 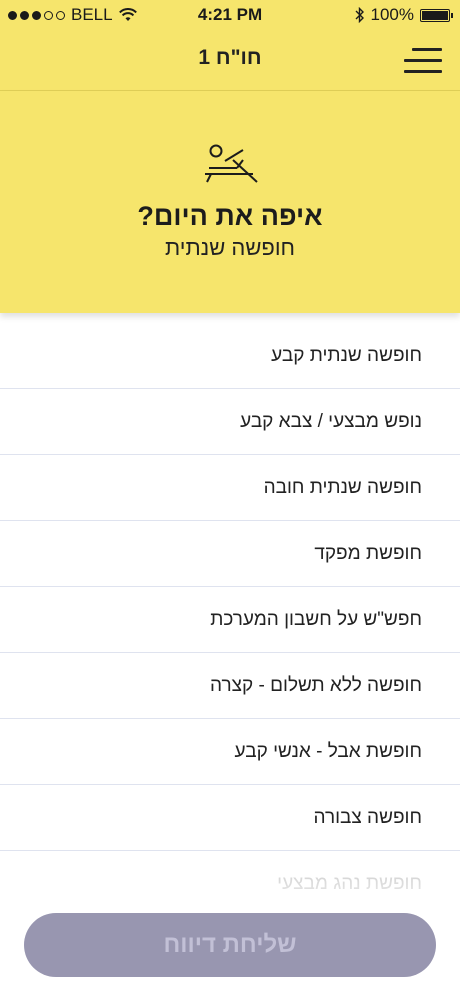 I want to click on battery-percentage: 100%, so click(x=392, y=14).